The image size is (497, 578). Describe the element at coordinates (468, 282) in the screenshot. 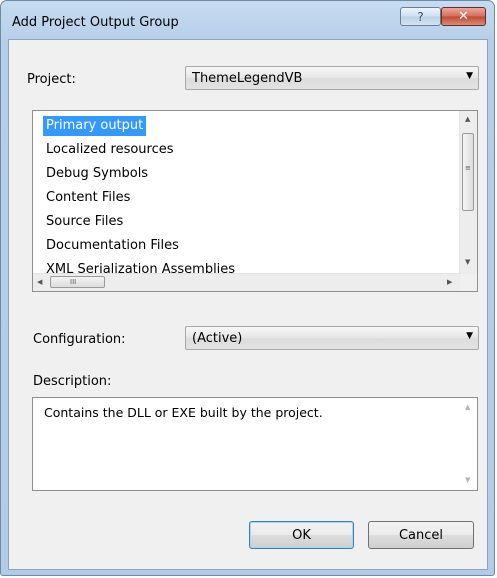

I see `scrollbar-corner` at that location.